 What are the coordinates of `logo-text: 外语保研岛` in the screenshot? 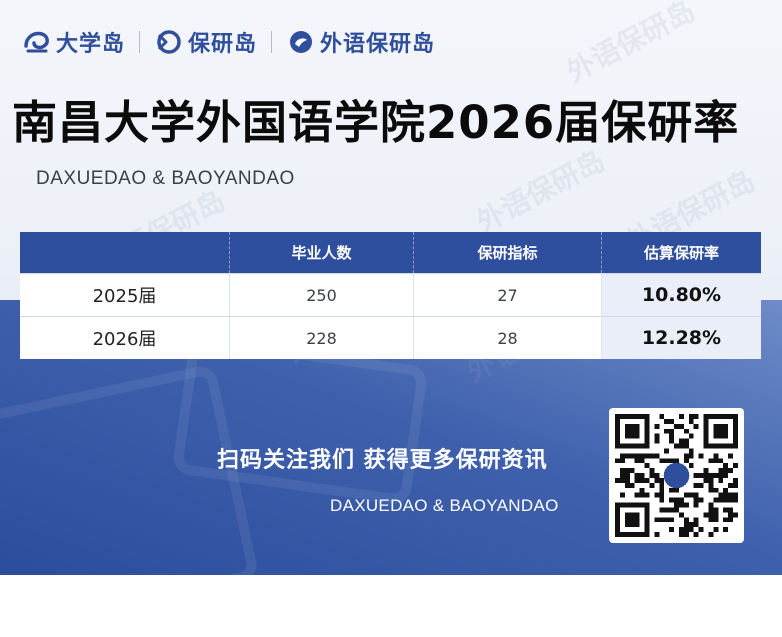 It's located at (378, 44).